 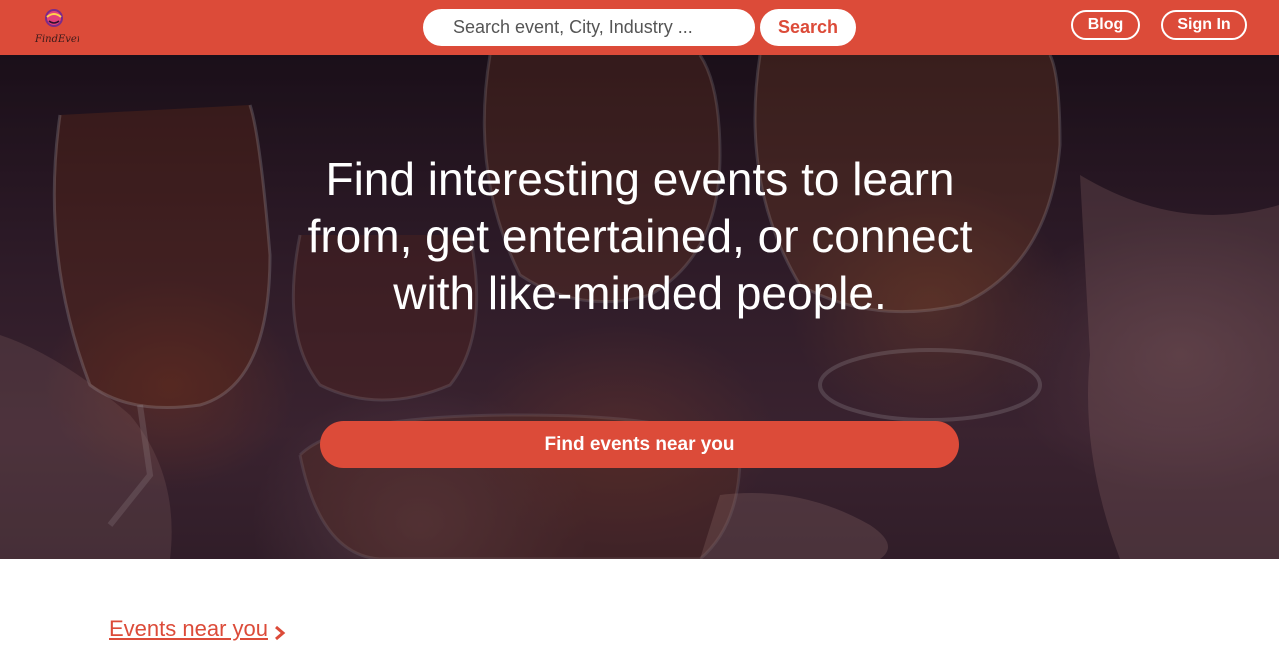 I want to click on svg-text: FindEvent, so click(x=56, y=39).